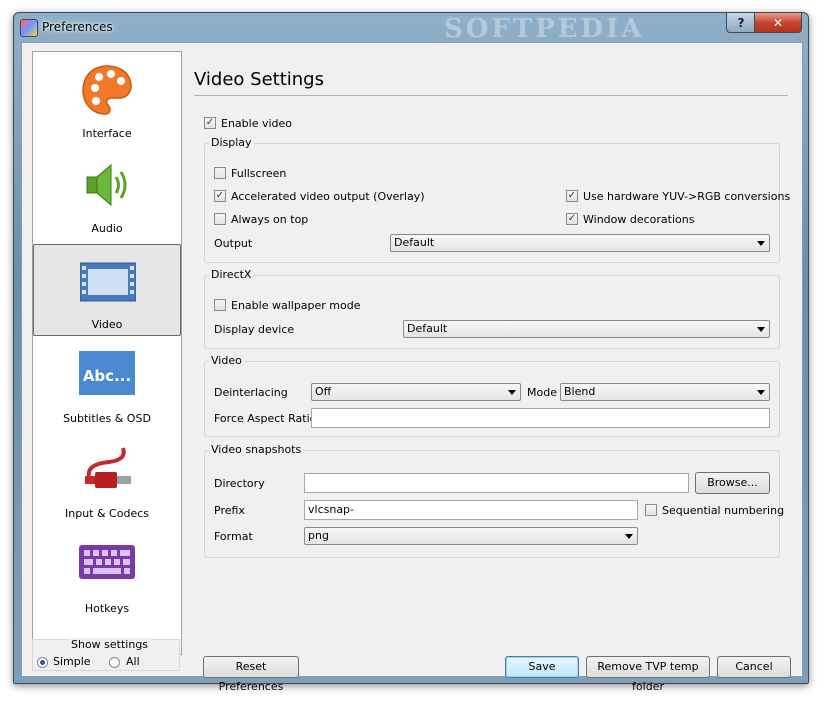 The image size is (828, 702). What do you see at coordinates (220, 173) in the screenshot?
I see `fullscreen-checkbox` at bounding box center [220, 173].